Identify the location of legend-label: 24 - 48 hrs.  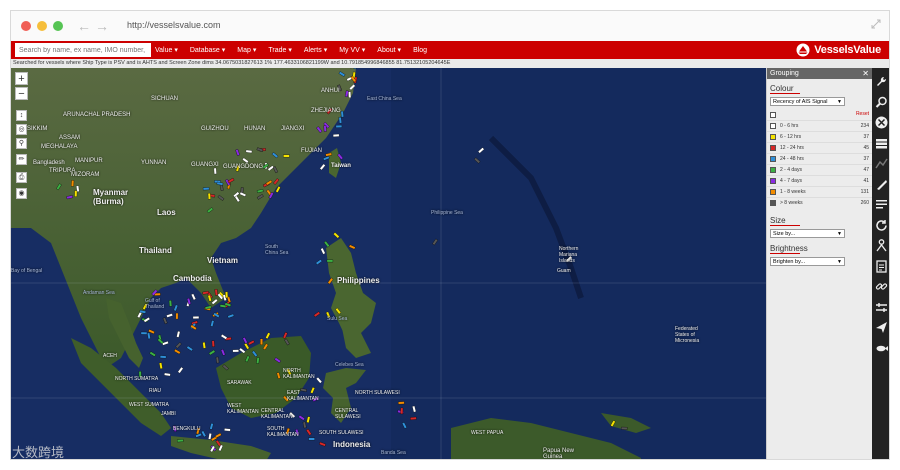
(792, 159).